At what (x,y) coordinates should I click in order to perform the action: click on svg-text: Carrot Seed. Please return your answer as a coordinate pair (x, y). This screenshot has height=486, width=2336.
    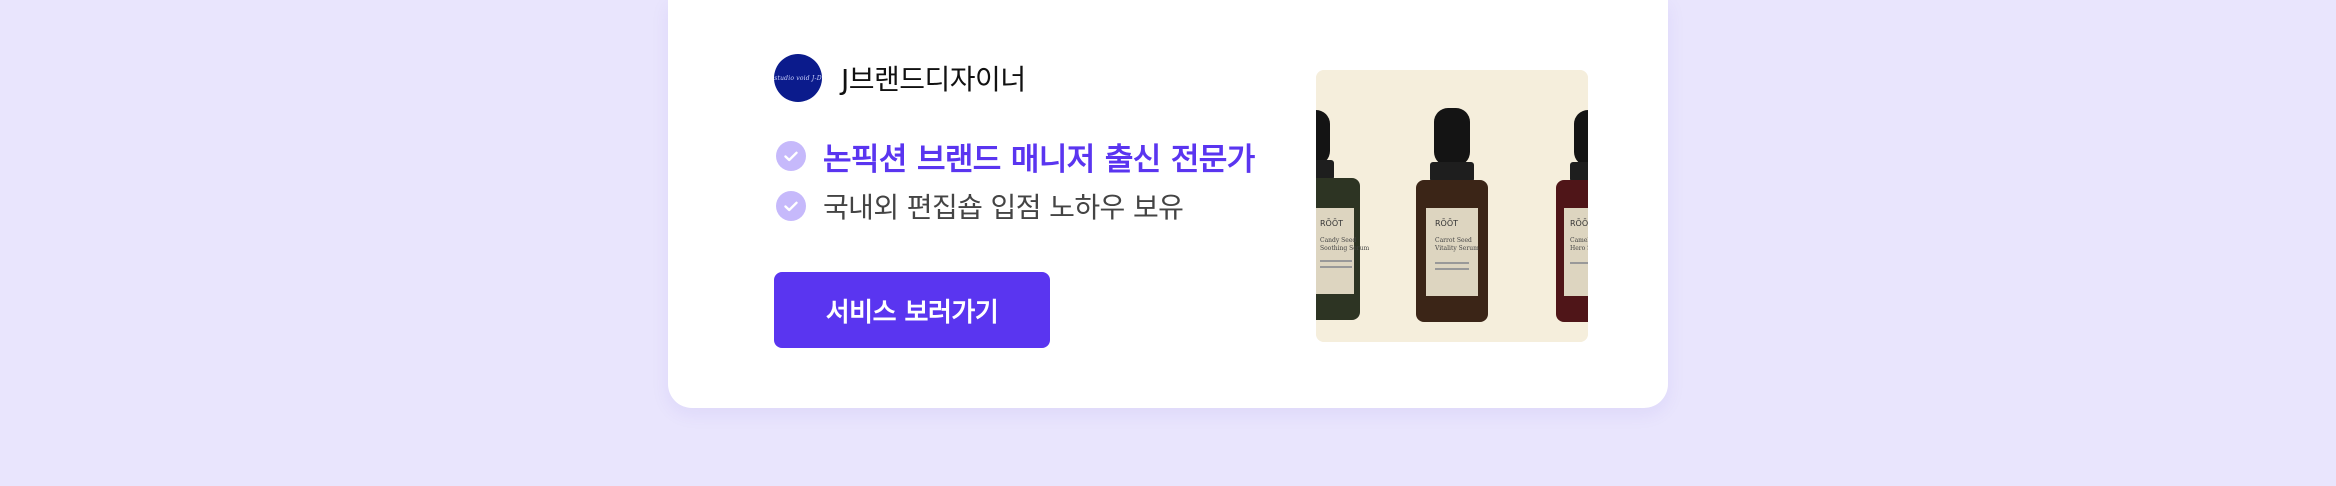
    Looking at the image, I should click on (1453, 240).